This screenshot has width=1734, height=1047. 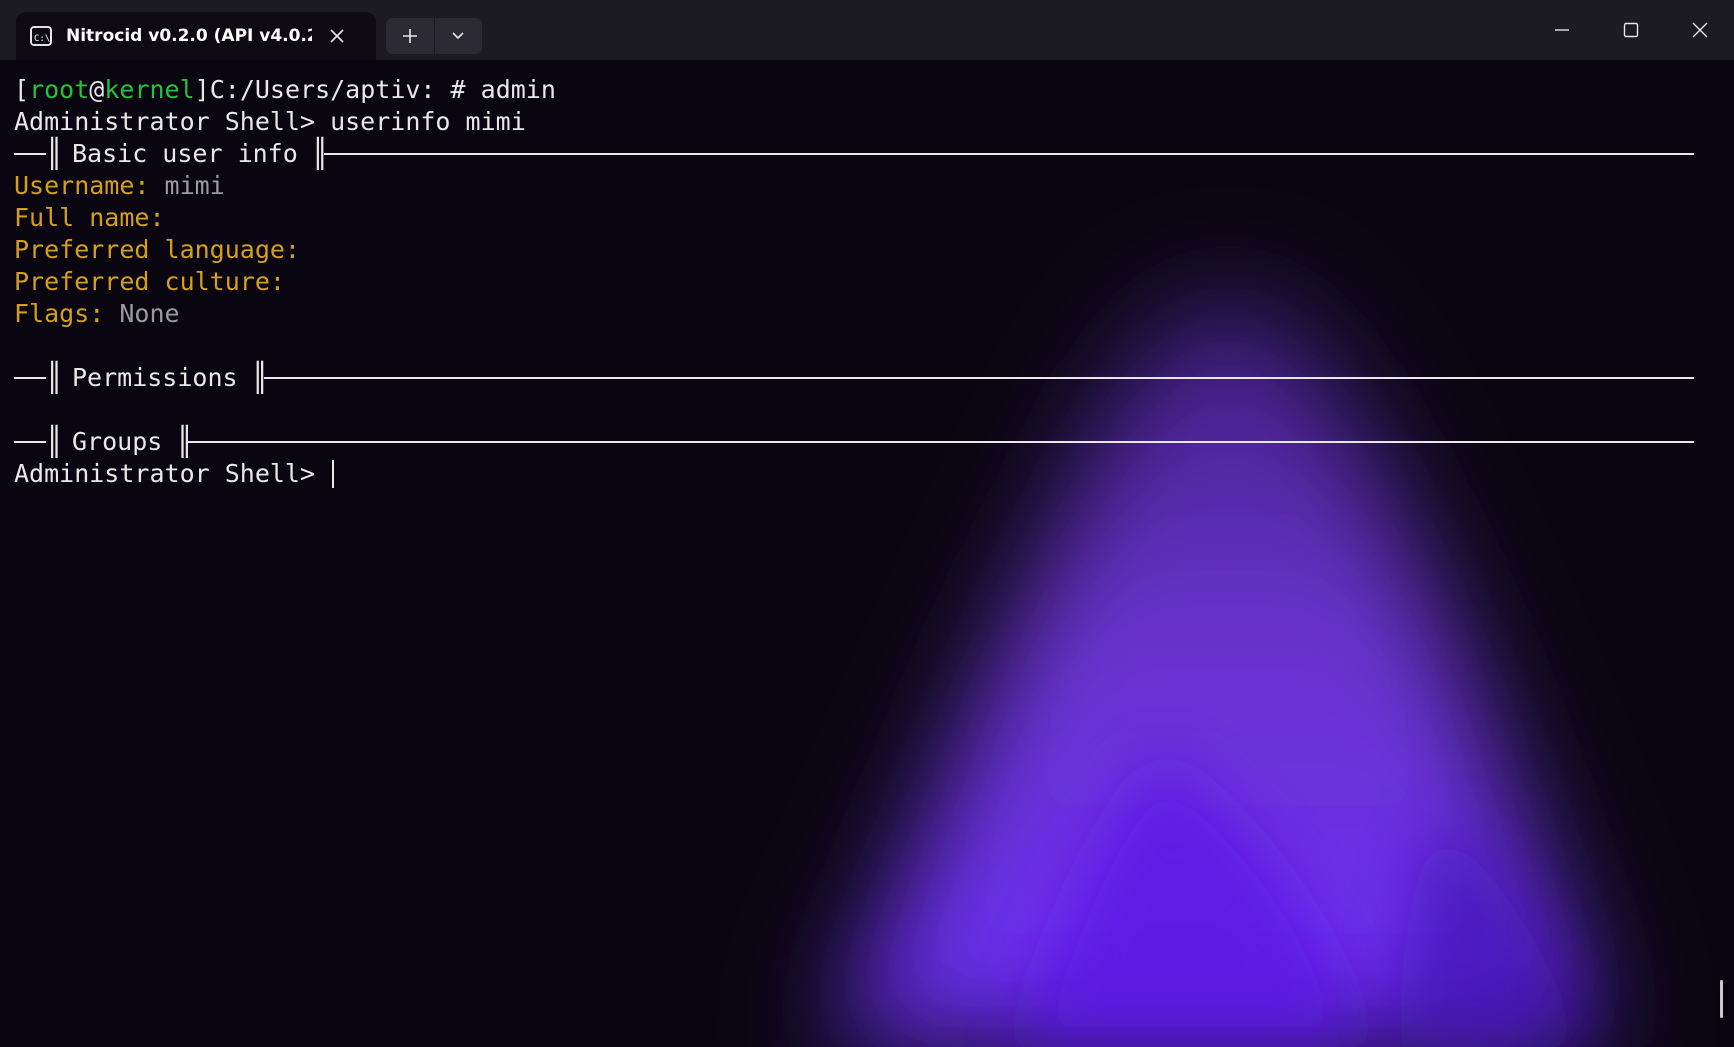 I want to click on prompt-open-bracket: [, so click(x=22, y=89).